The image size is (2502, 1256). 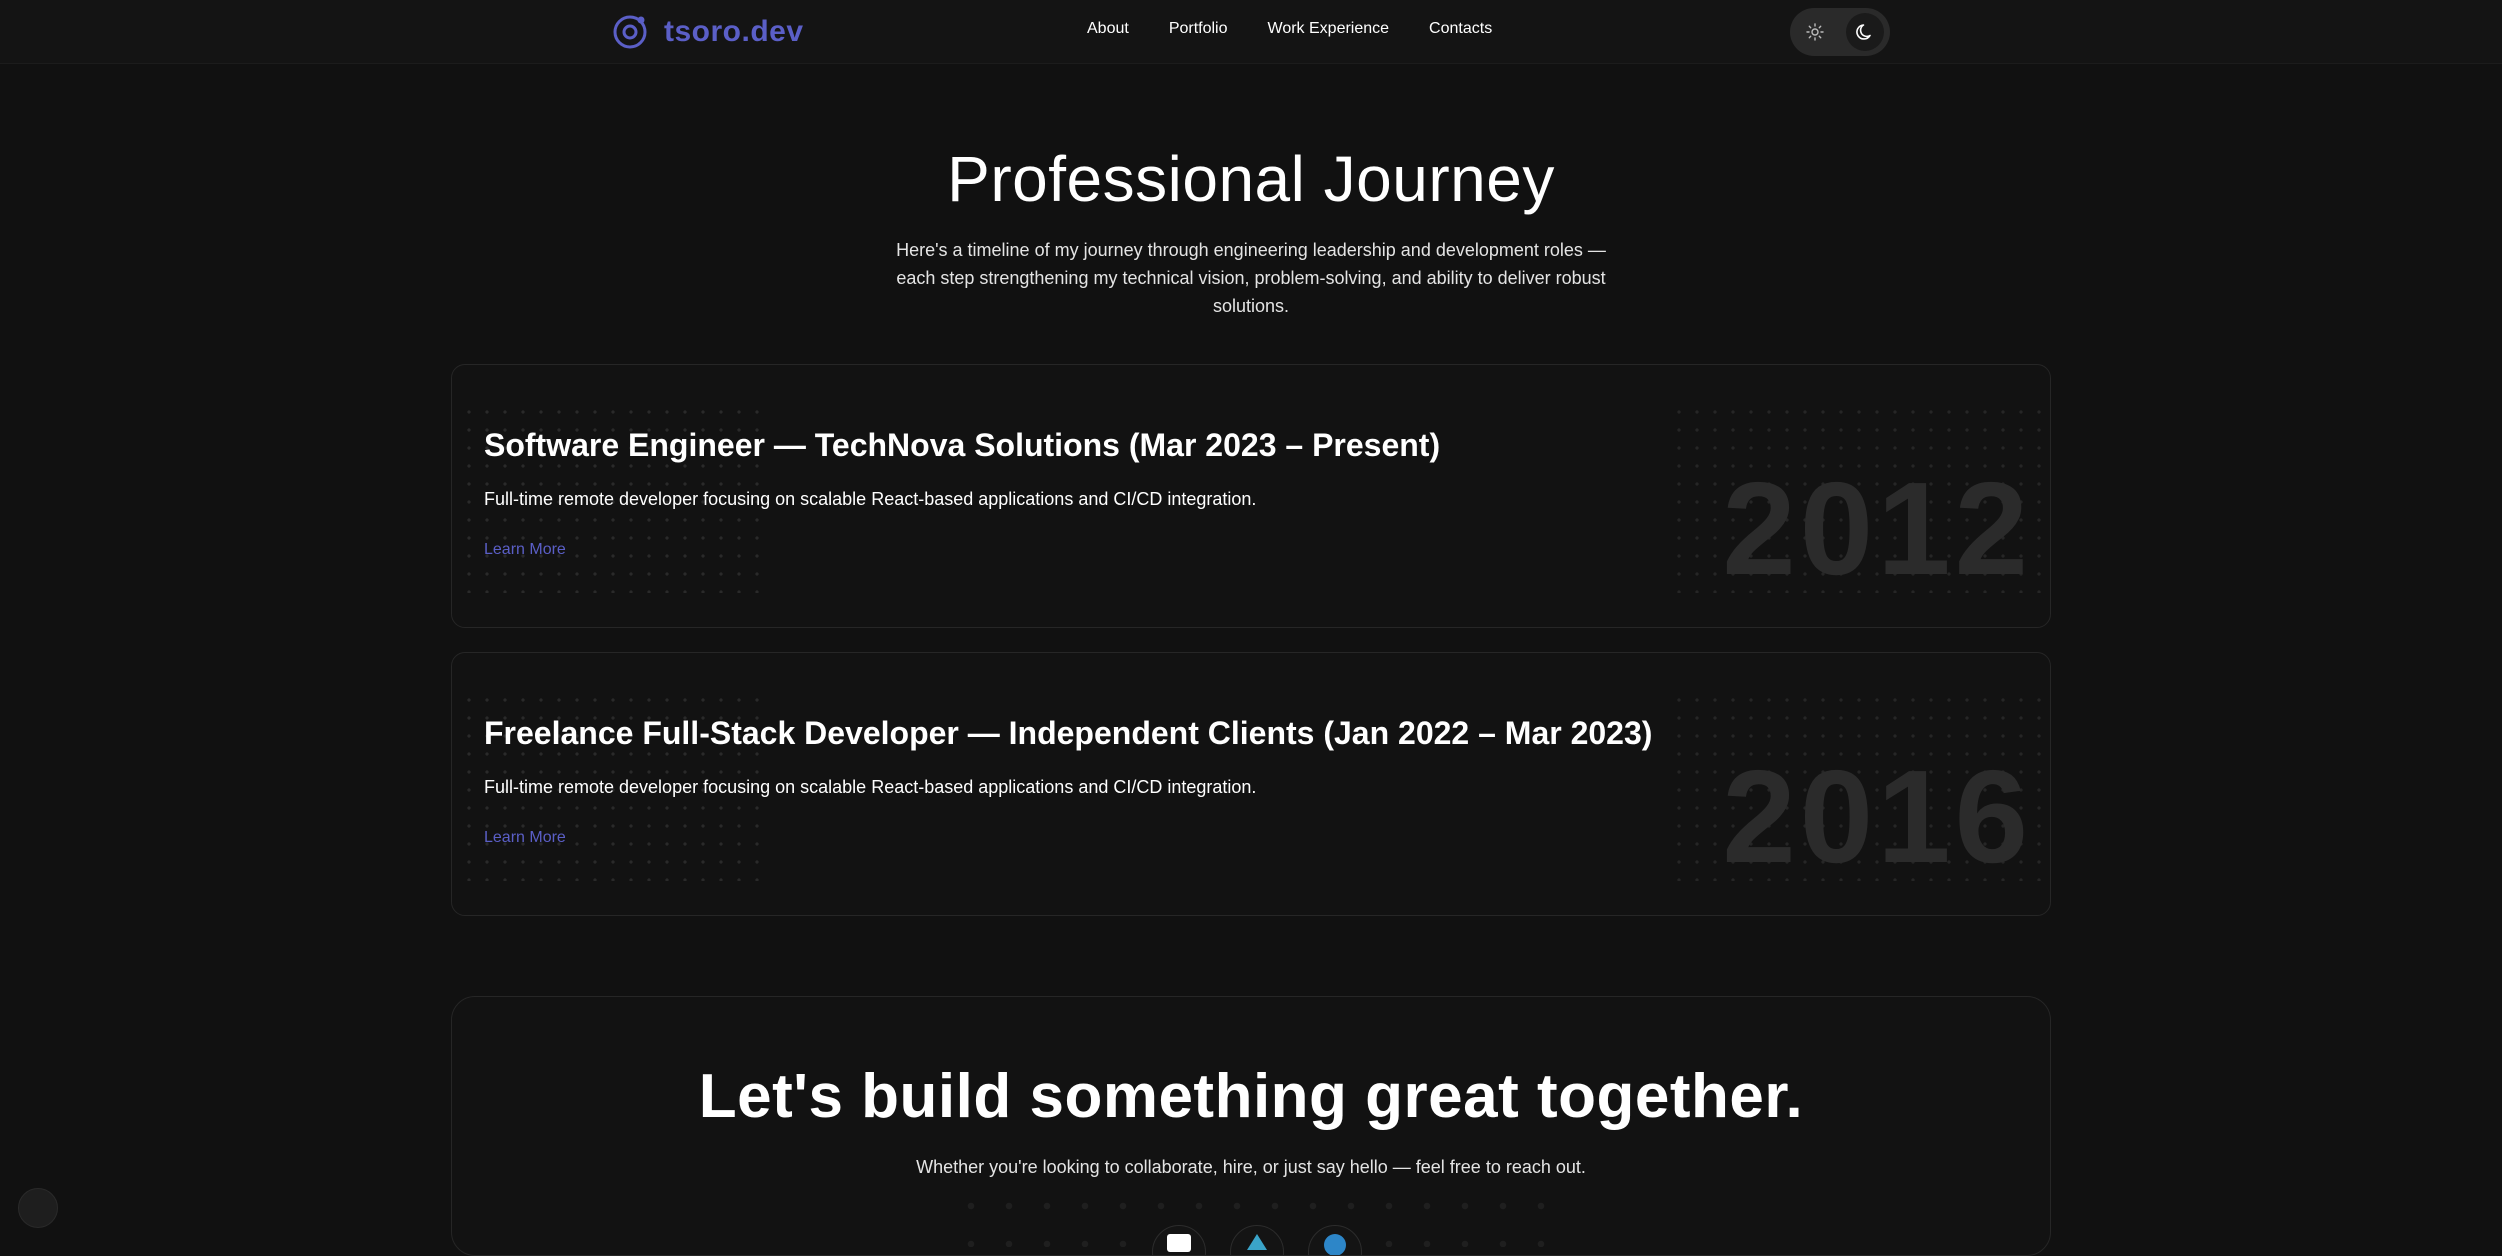 I want to click on nav-work-experience: Work Experience, so click(x=1329, y=29).